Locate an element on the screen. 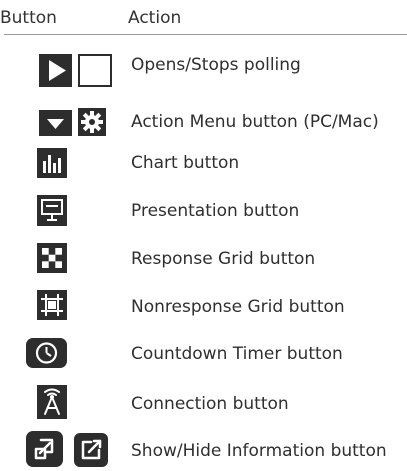  row-label: Show/Hide Information button is located at coordinates (259, 451).